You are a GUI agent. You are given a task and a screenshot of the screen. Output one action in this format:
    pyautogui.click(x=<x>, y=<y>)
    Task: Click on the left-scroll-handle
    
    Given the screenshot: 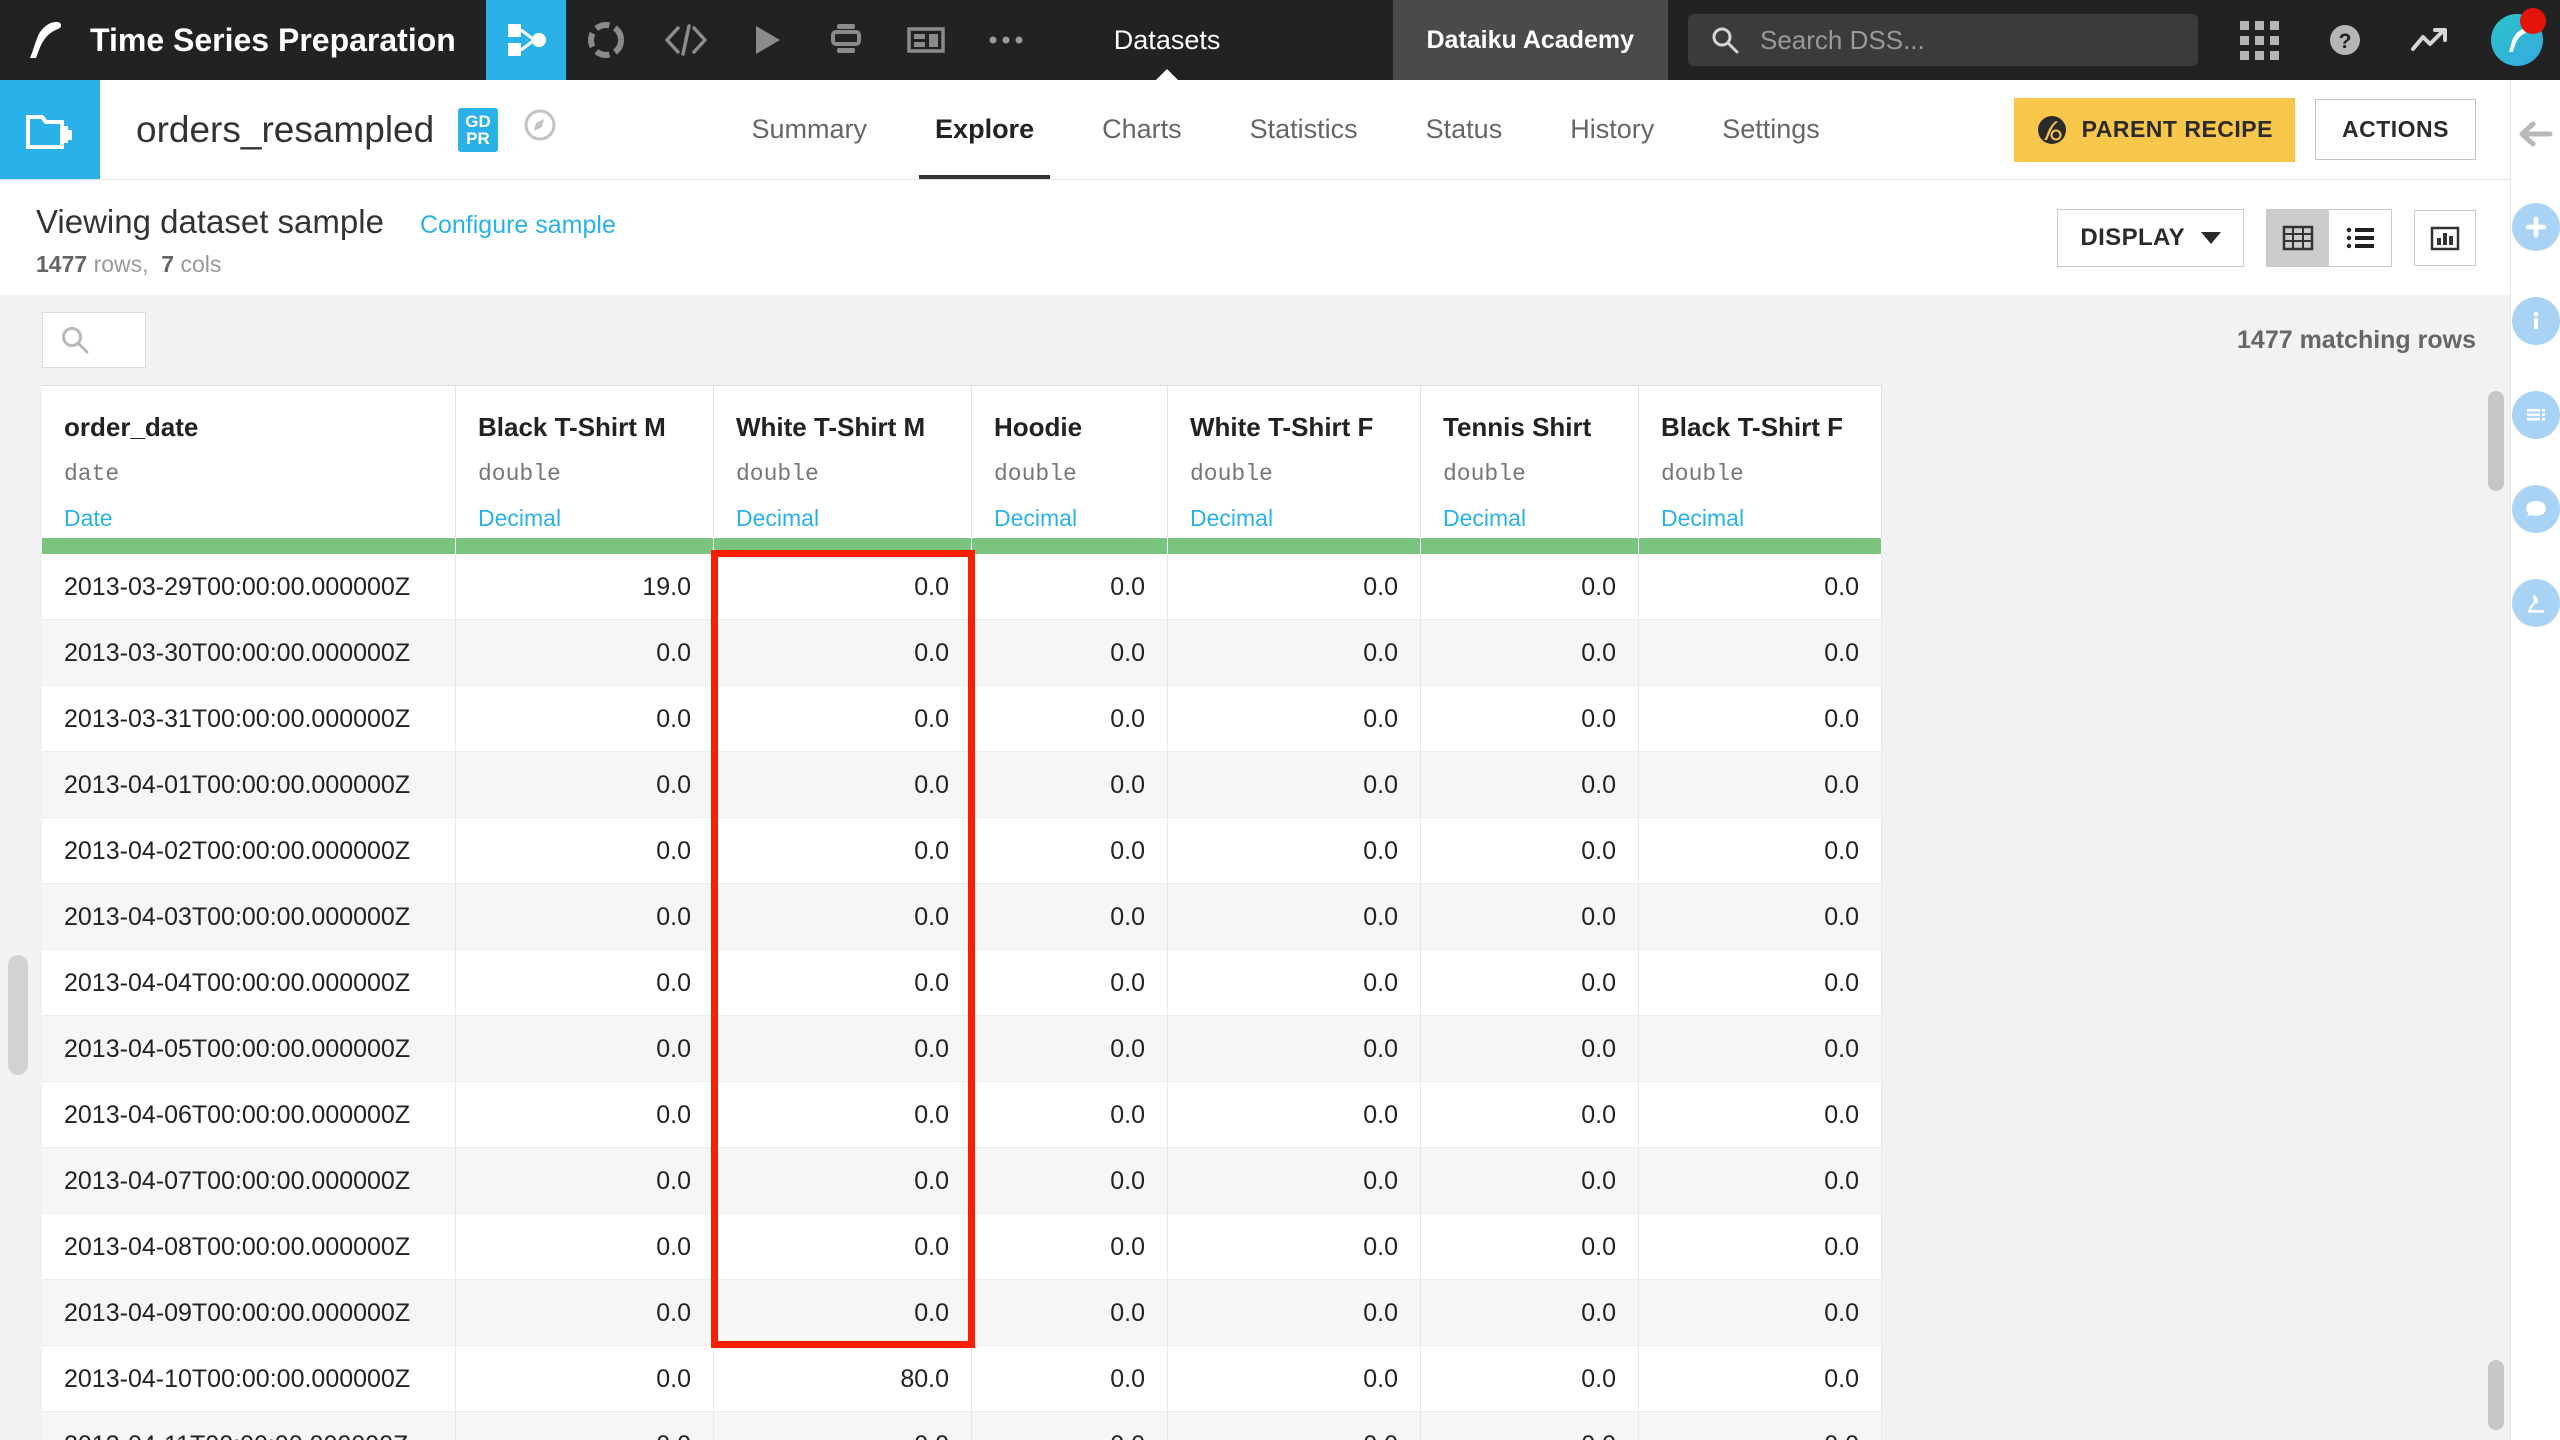 What is the action you would take?
    pyautogui.click(x=18, y=1015)
    